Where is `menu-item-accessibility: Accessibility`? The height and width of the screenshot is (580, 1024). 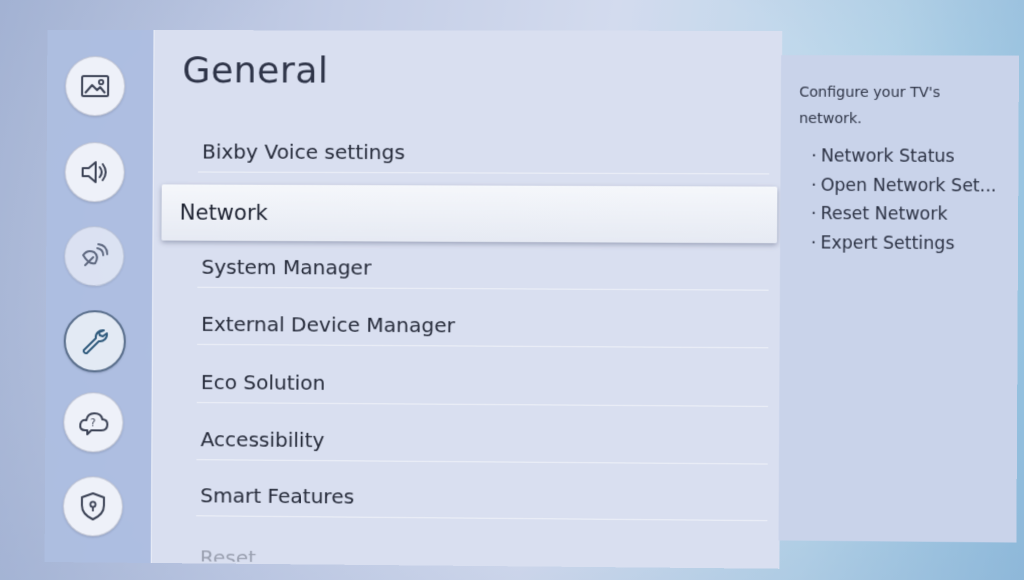 menu-item-accessibility: Accessibility is located at coordinates (482, 442).